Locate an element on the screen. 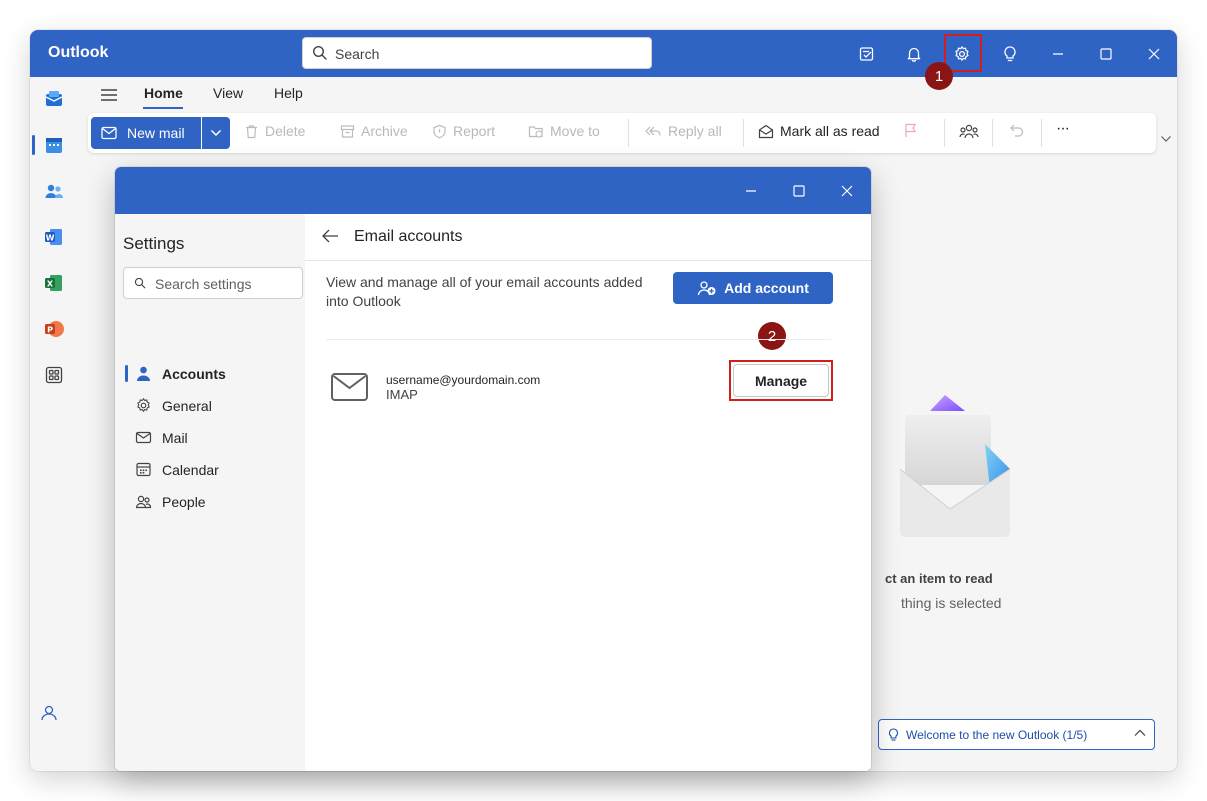 The width and height of the screenshot is (1207, 801). people-icon is located at coordinates (54, 191).